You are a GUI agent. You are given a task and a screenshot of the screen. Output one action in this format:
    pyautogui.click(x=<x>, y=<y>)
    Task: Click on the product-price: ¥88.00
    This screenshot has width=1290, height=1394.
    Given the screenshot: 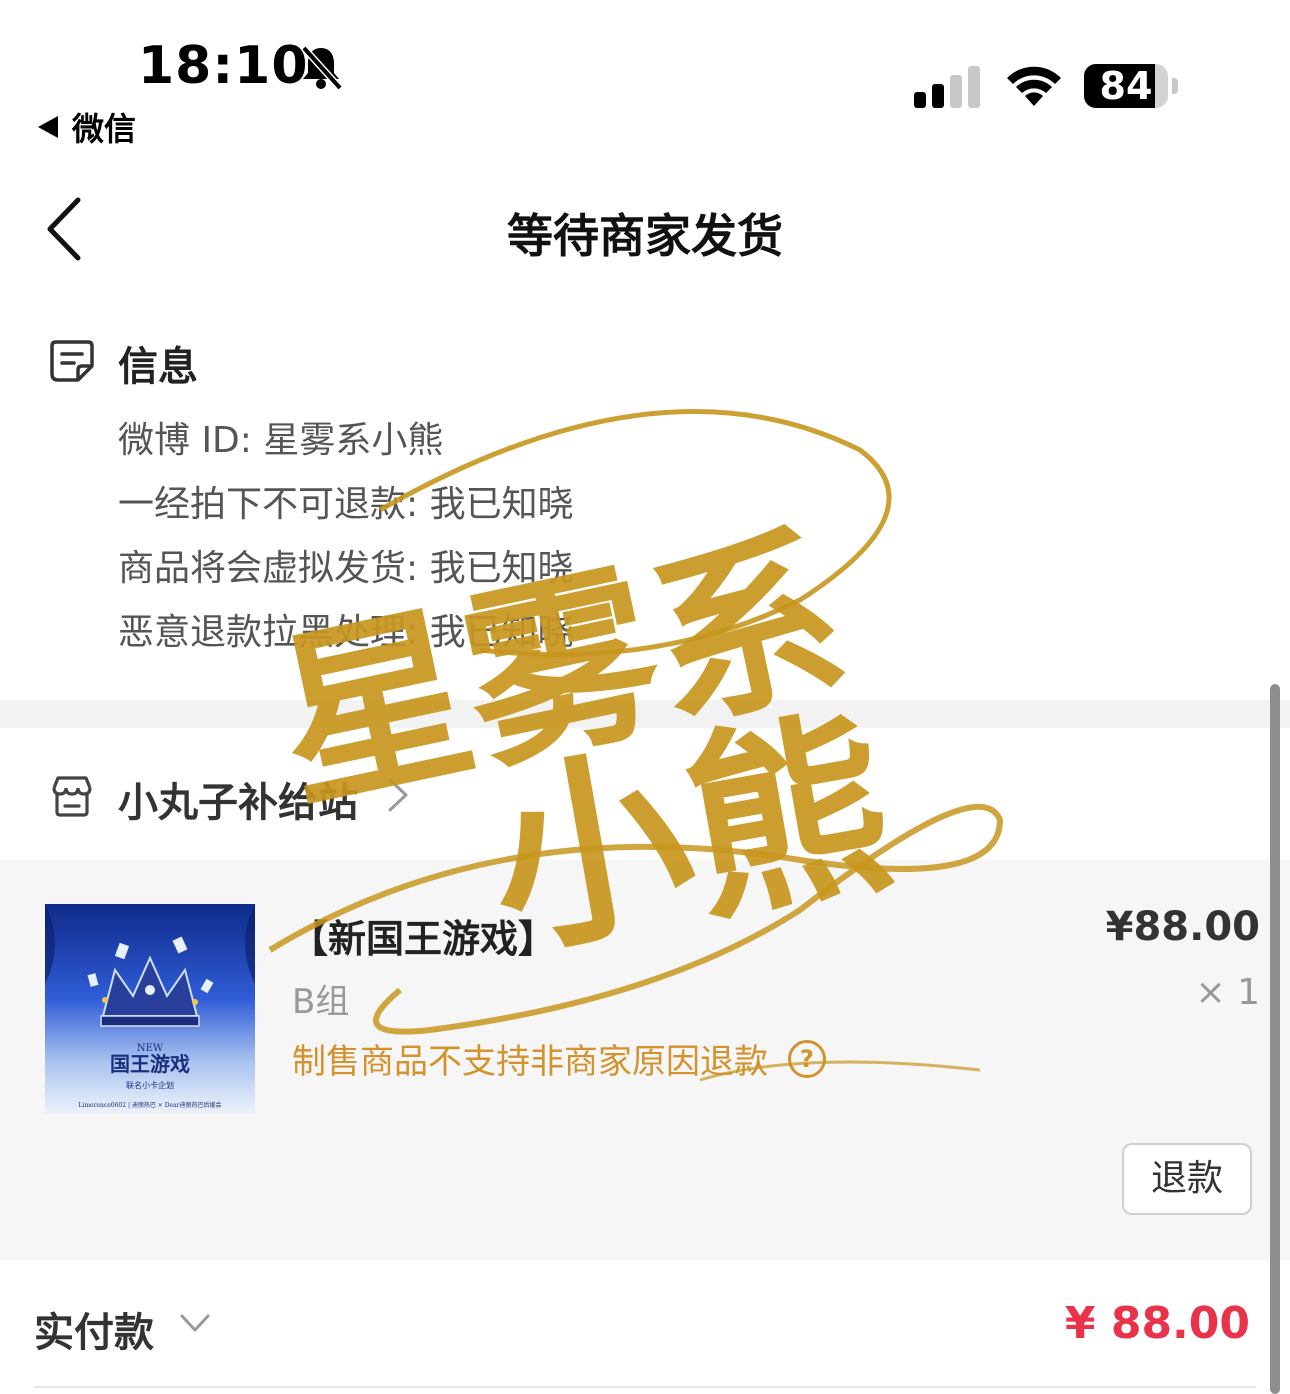 What is the action you would take?
    pyautogui.click(x=1182, y=927)
    